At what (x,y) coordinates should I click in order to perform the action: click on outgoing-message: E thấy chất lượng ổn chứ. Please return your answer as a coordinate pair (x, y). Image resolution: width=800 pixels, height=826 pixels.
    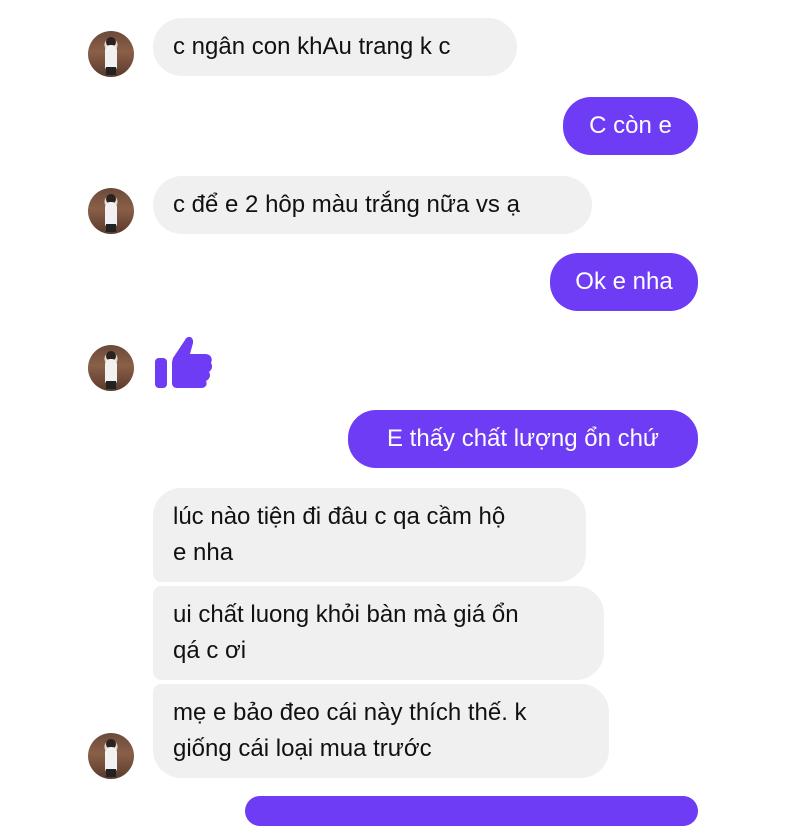
    Looking at the image, I should click on (523, 439).